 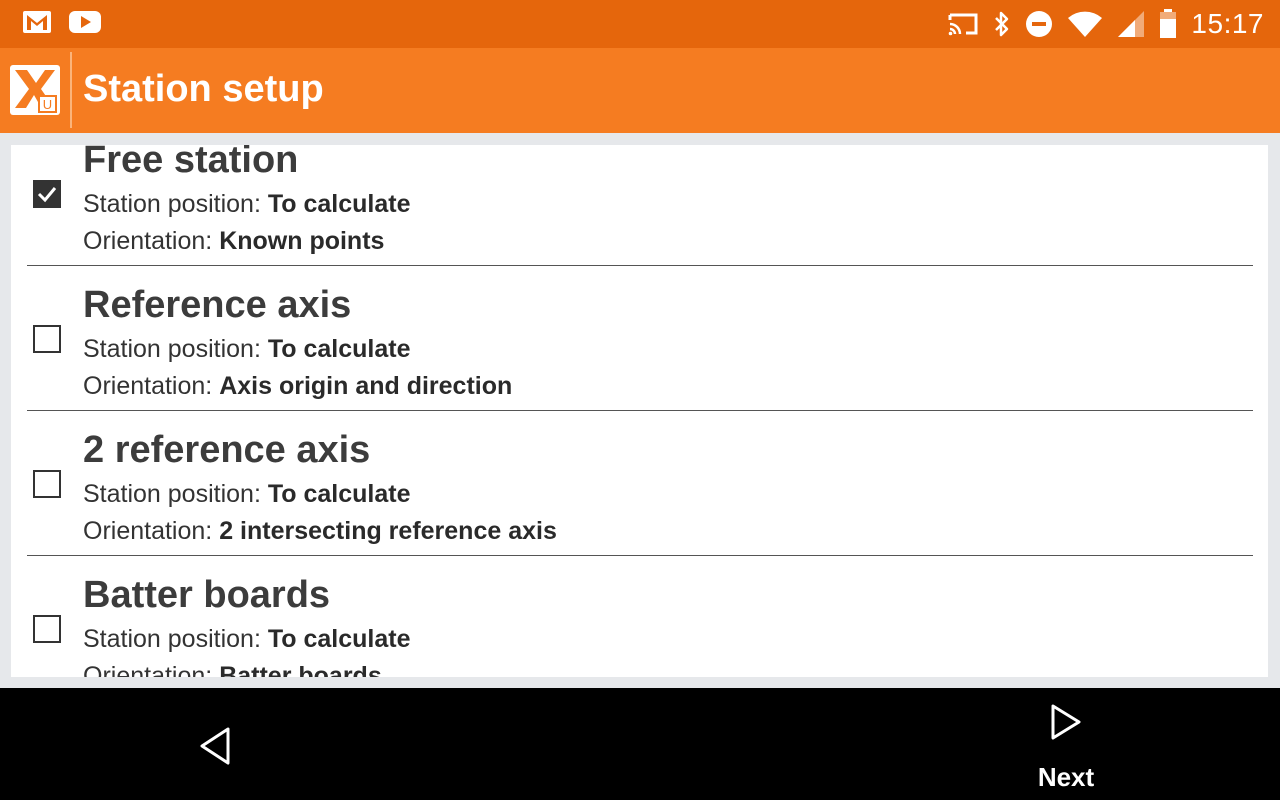 I want to click on wifi-icon, so click(x=1085, y=24).